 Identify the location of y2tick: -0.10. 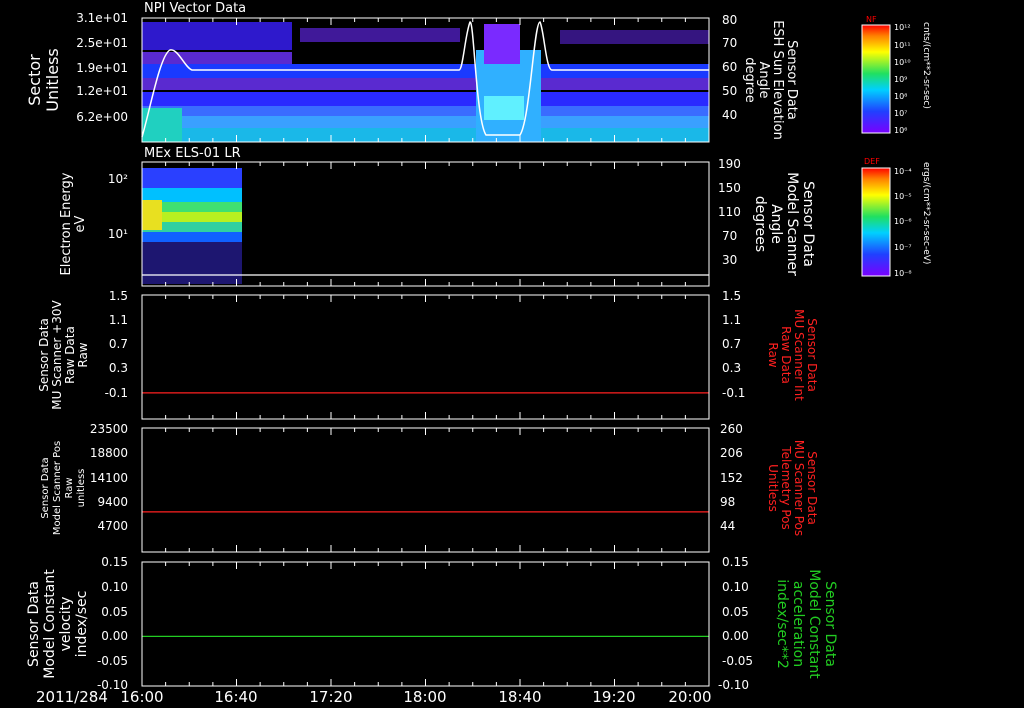
(733, 685).